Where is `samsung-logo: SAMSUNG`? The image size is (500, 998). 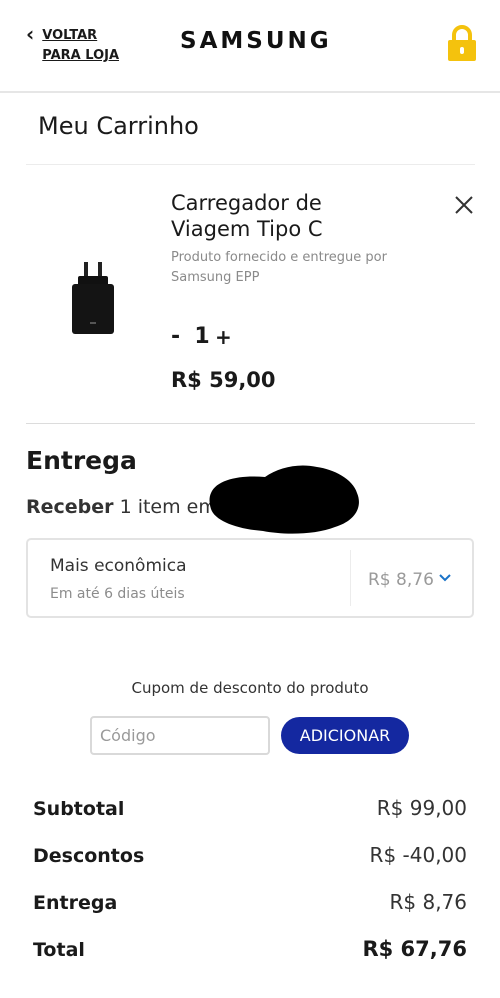
samsung-logo: SAMSUNG is located at coordinates (256, 41).